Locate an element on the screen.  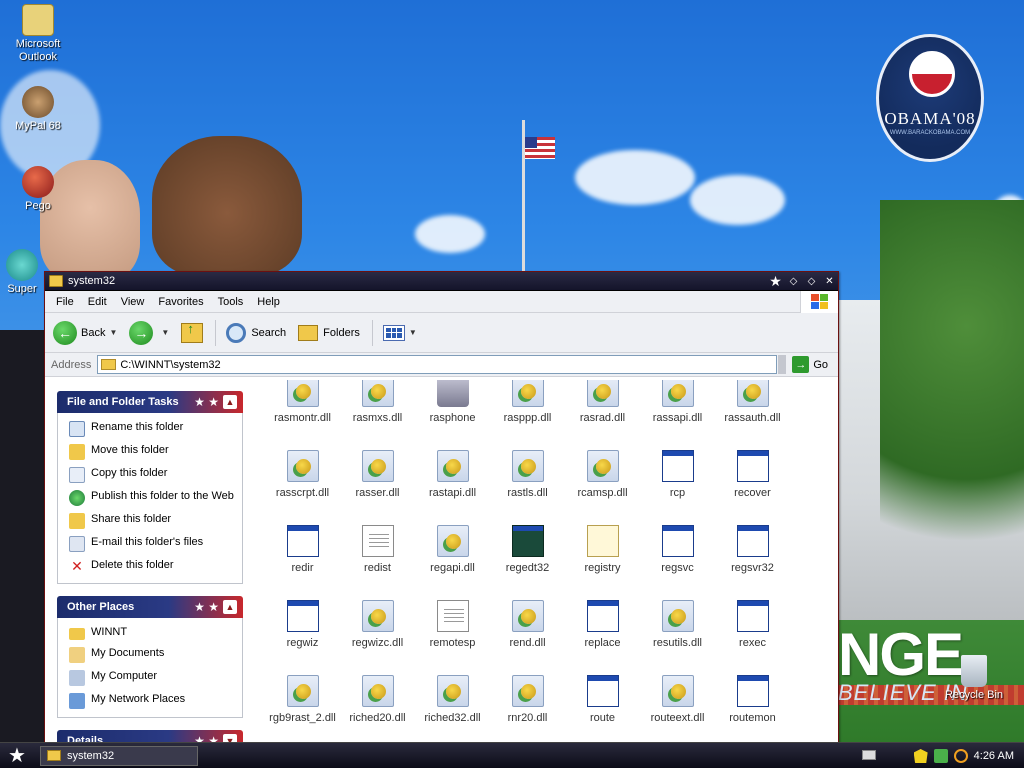
file-name: route is located at coordinates (602, 718).